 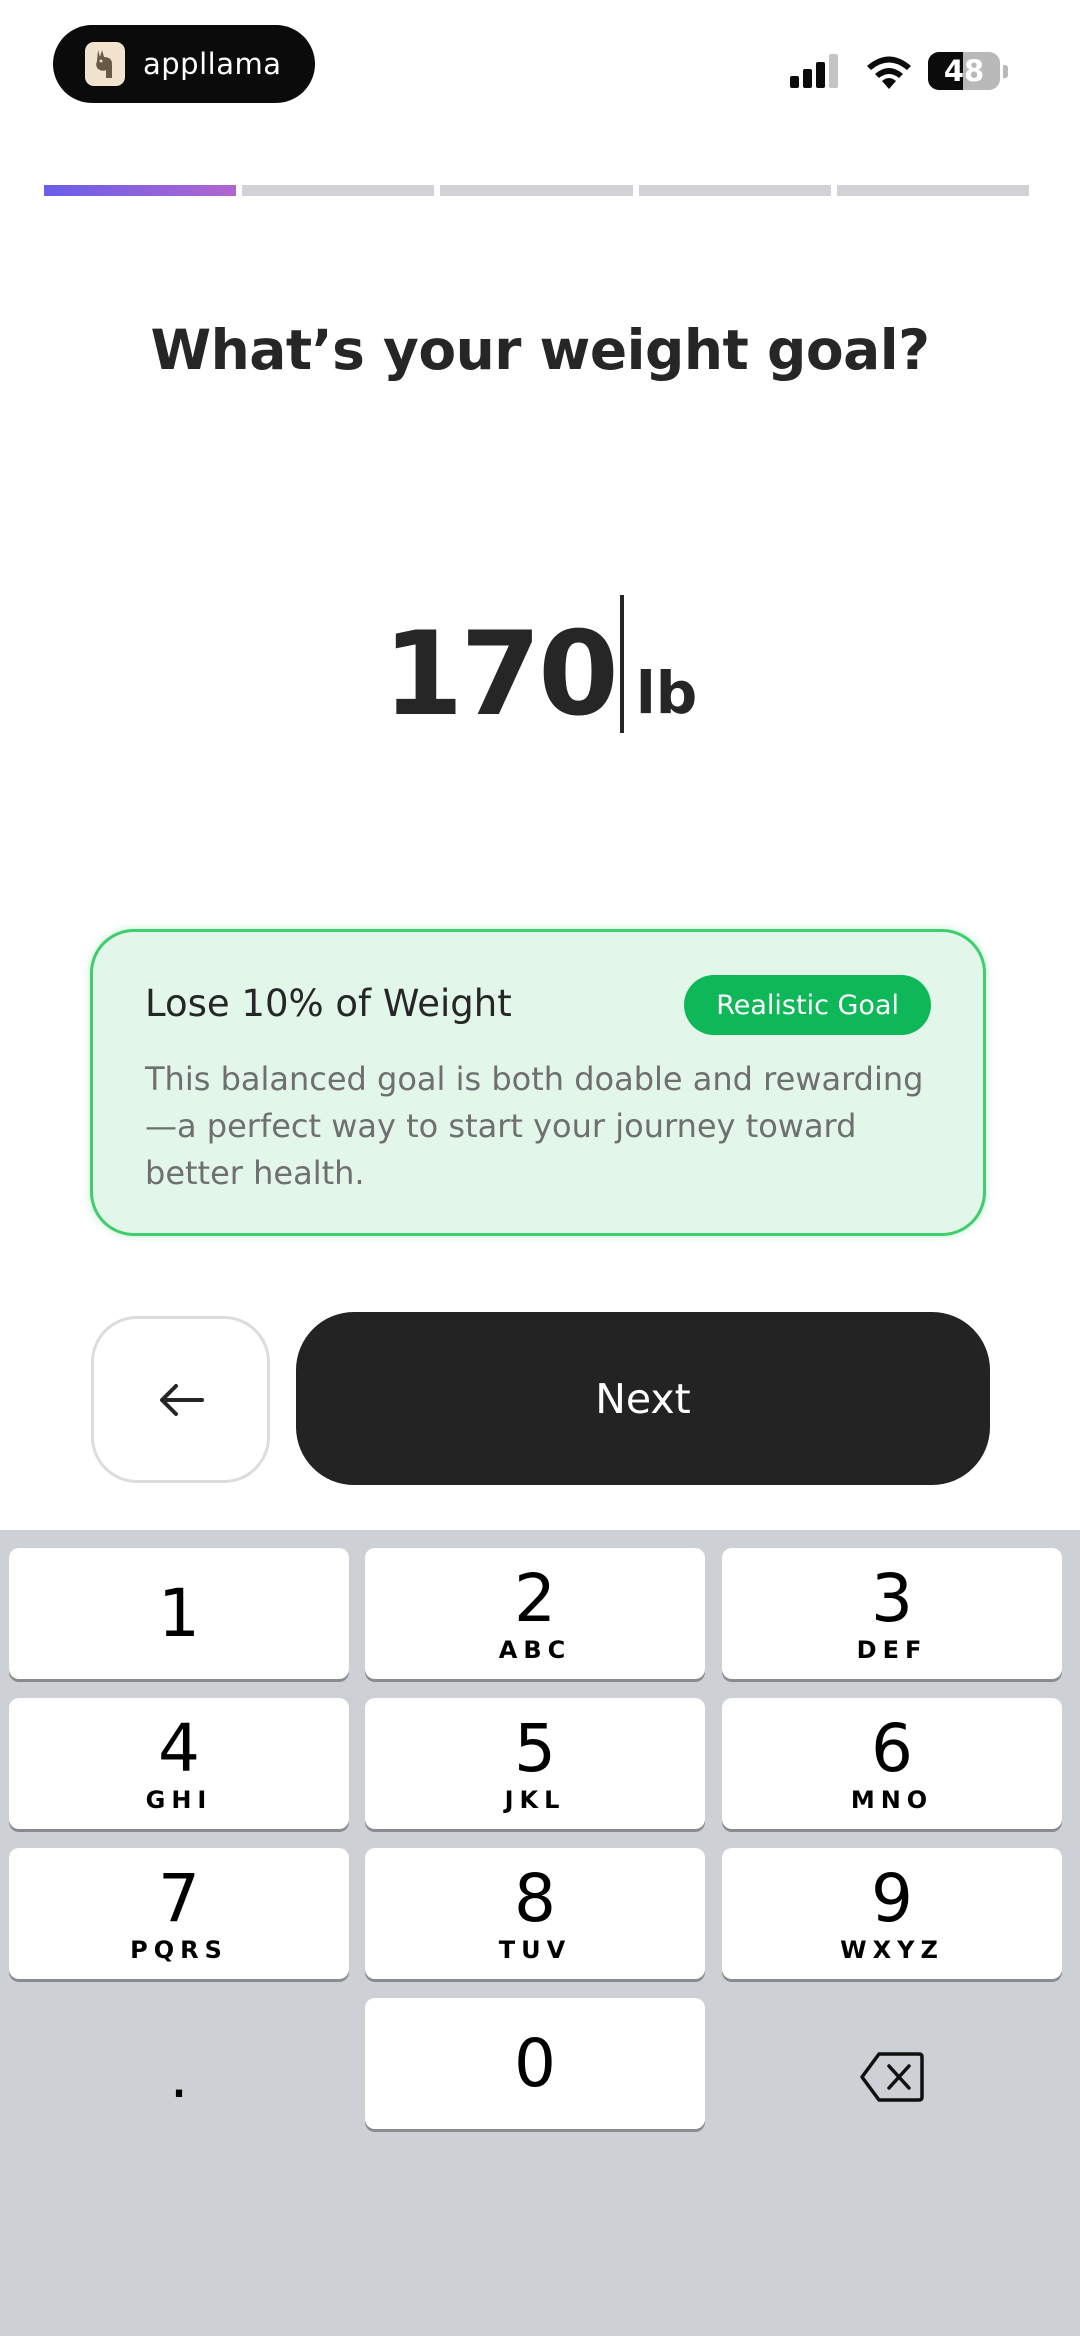 I want to click on key-digit: 8, so click(x=535, y=1898).